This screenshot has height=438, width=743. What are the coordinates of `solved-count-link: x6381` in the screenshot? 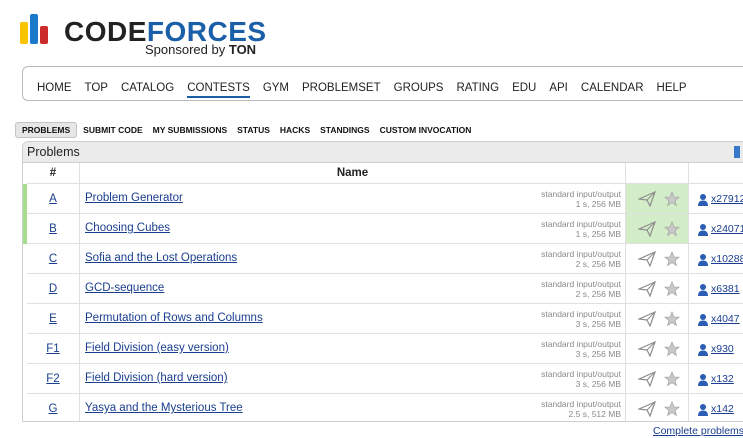 It's located at (725, 289).